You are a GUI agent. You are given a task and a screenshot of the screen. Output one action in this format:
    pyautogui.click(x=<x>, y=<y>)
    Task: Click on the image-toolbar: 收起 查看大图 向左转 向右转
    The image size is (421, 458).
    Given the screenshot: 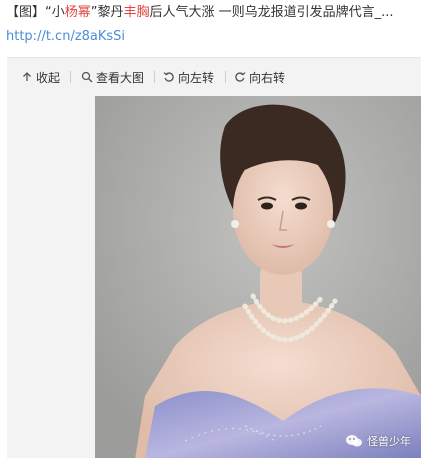 What is the action you would take?
    pyautogui.click(x=214, y=76)
    